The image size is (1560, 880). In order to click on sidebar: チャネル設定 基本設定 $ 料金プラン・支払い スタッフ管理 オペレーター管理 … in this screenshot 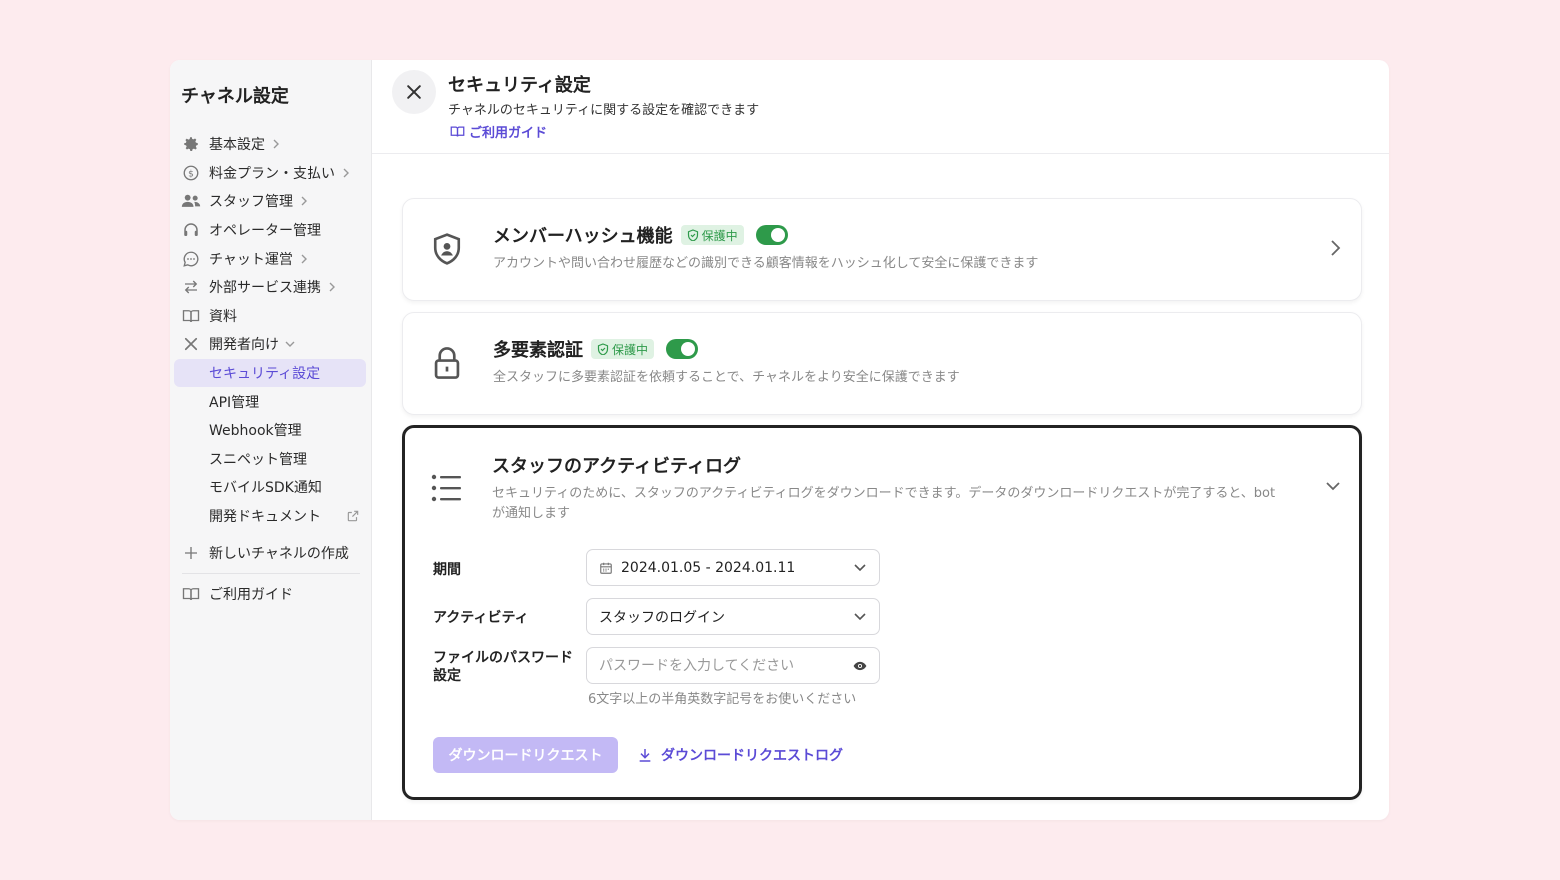, I will do `click(271, 440)`.